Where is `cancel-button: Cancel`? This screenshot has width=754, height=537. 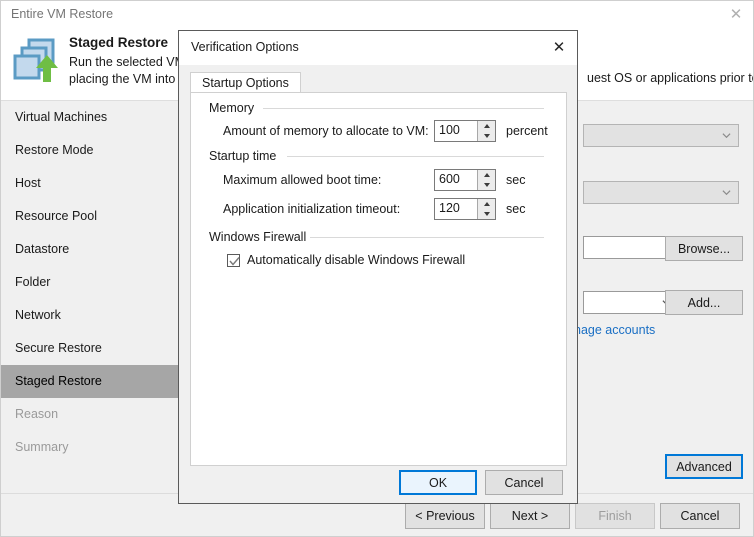 cancel-button: Cancel is located at coordinates (700, 516).